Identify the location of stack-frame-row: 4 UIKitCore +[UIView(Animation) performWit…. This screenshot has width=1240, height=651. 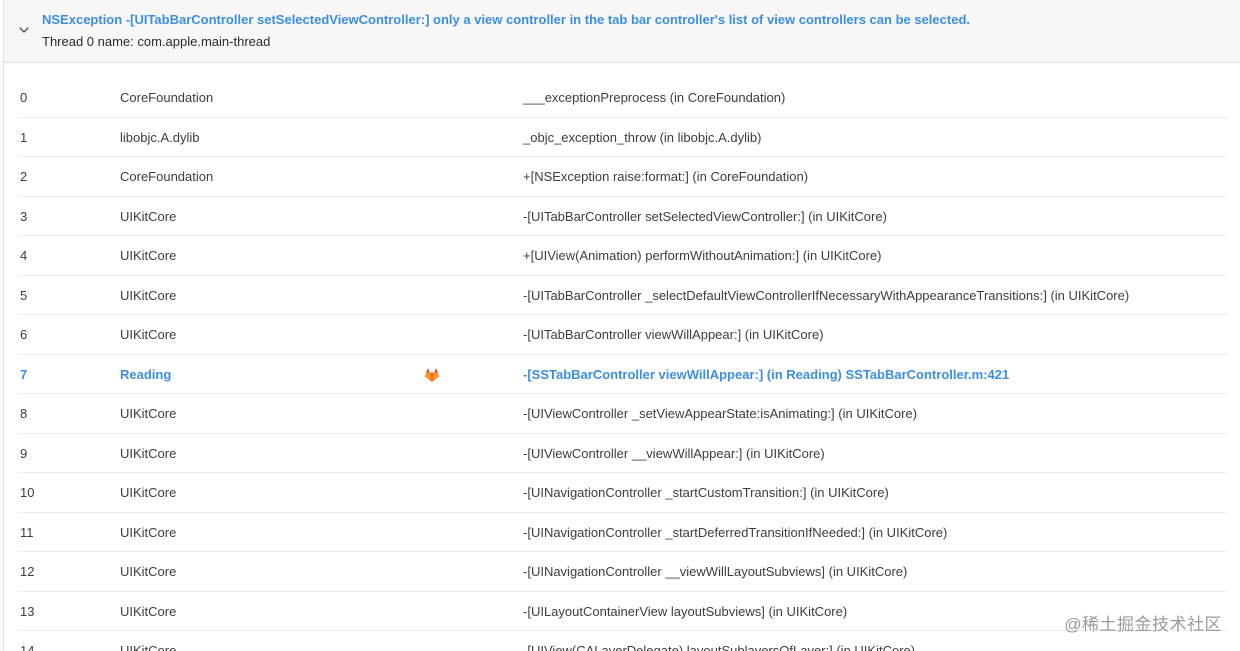
(622, 256).